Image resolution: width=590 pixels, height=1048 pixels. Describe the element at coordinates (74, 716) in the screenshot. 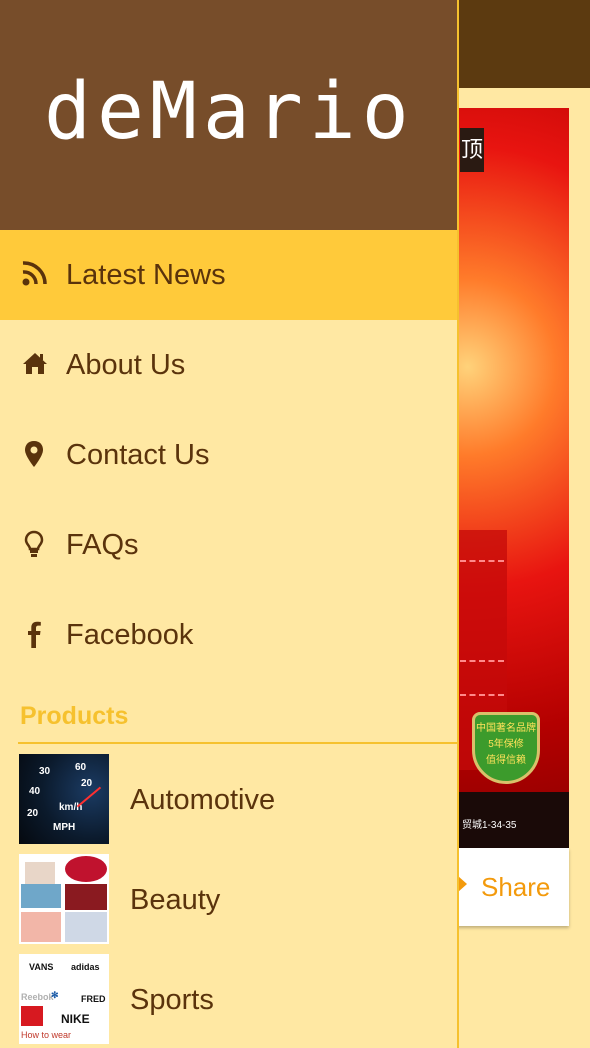

I see `products-heading: Products` at that location.